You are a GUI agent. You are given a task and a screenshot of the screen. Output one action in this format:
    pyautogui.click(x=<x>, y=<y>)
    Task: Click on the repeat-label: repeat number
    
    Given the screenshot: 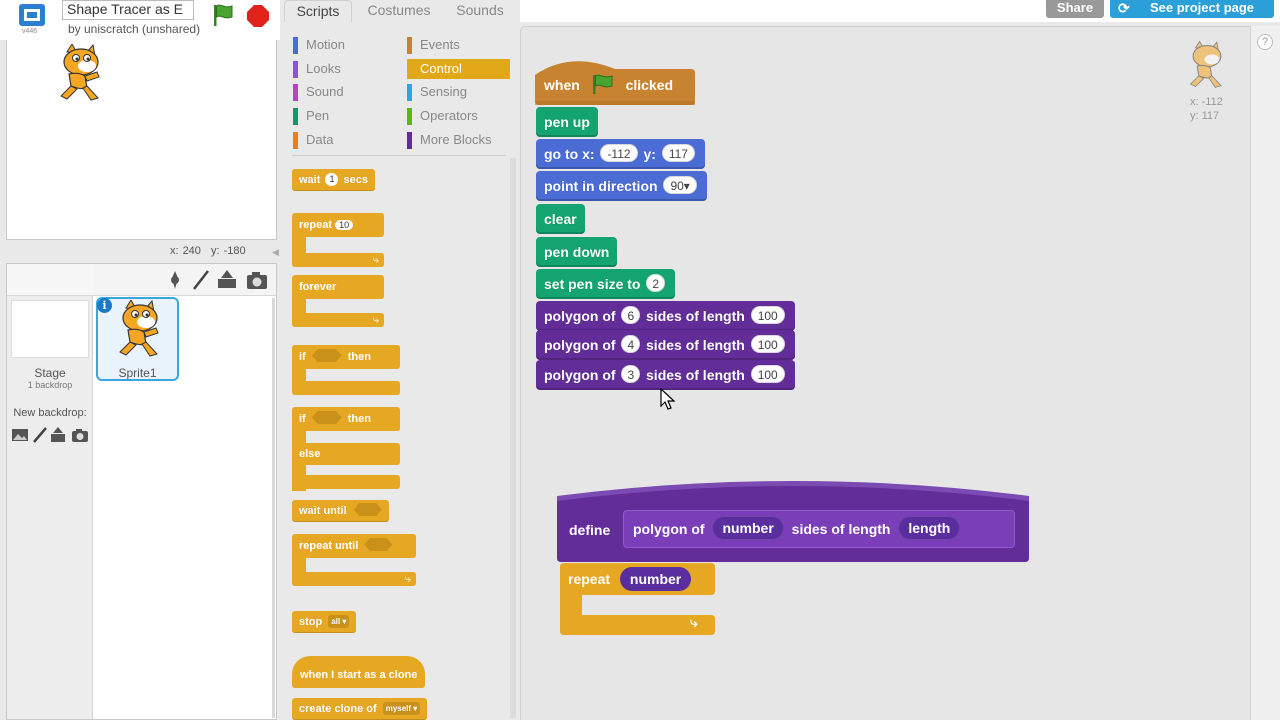 What is the action you would take?
    pyautogui.click(x=630, y=579)
    